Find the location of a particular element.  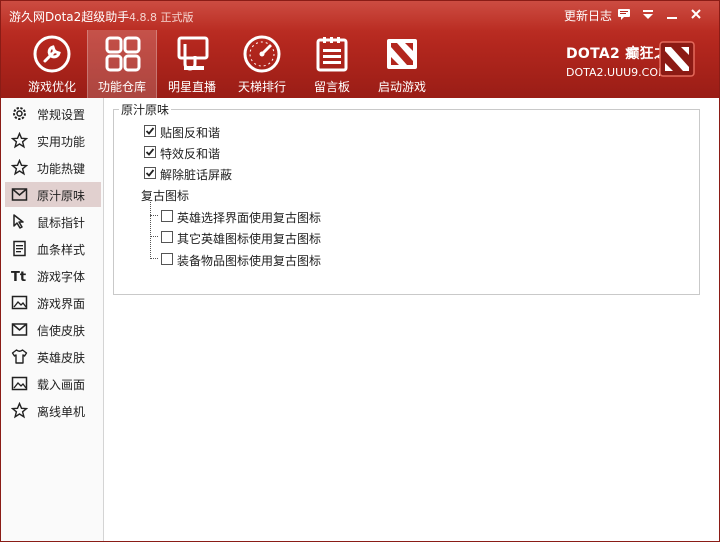

sidebar-item-mouse-cursor: 鼠标指针 is located at coordinates (53, 221).